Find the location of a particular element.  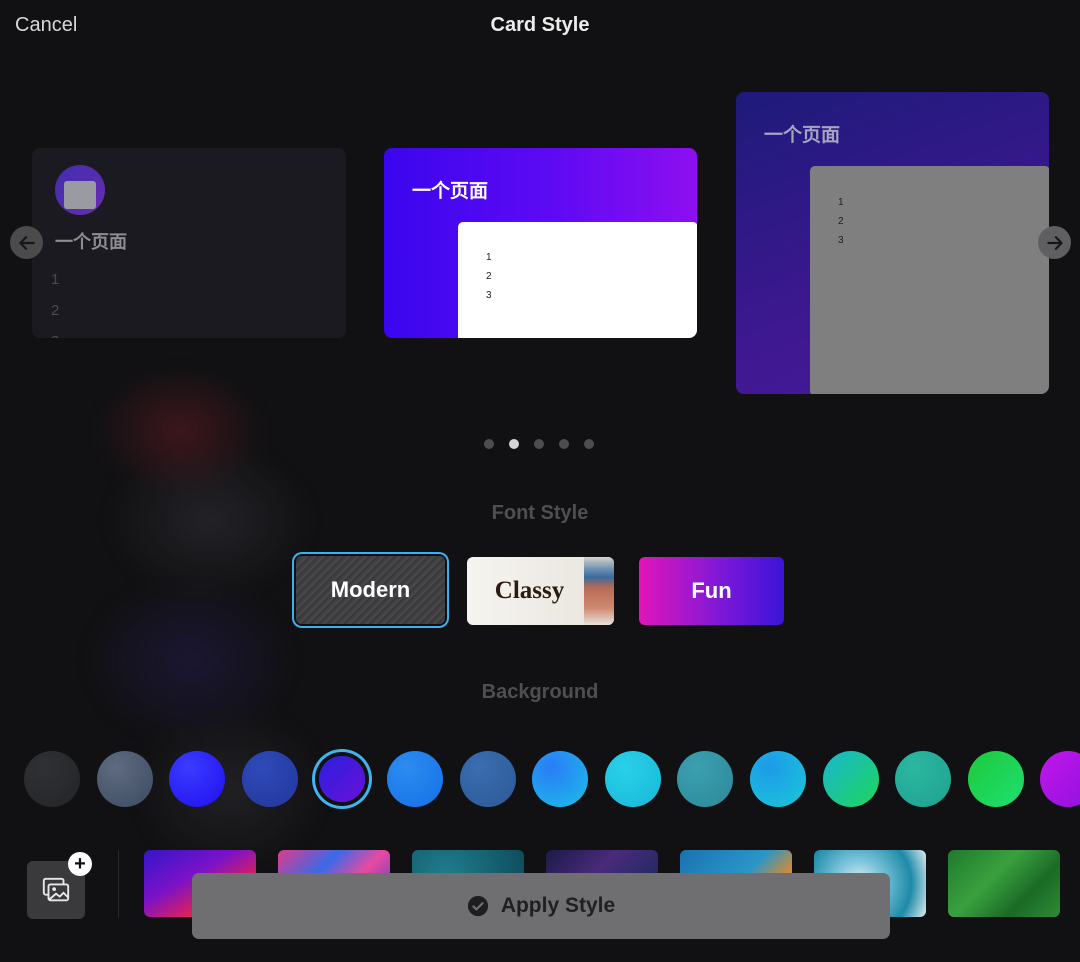

page-title: Card Style is located at coordinates (540, 25).